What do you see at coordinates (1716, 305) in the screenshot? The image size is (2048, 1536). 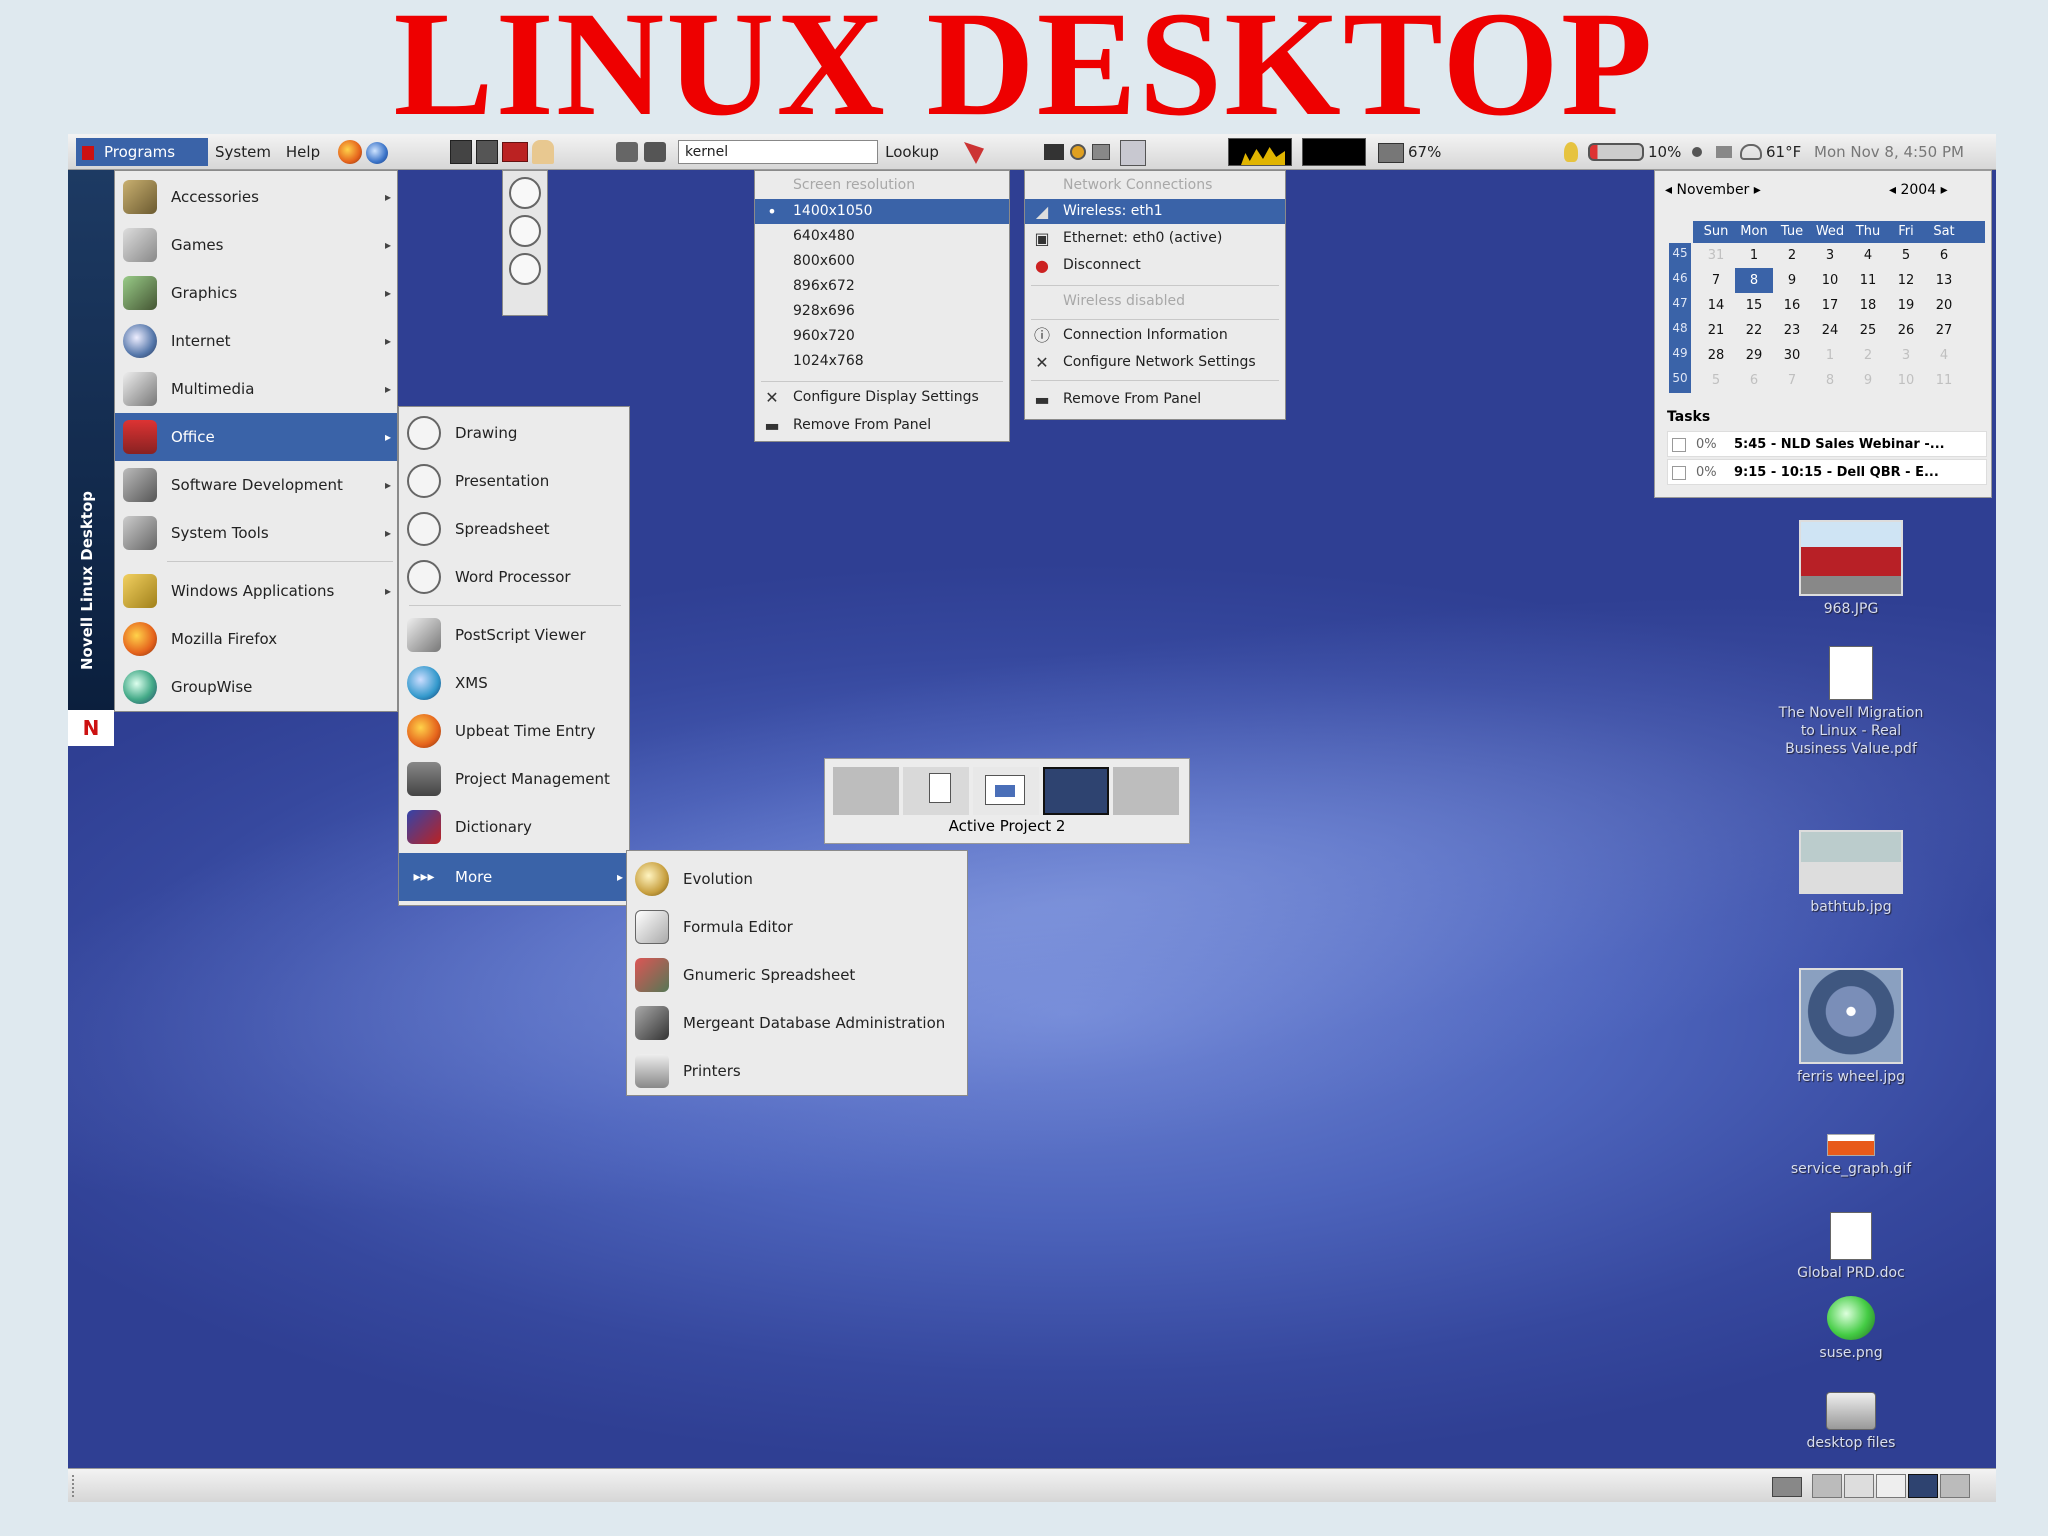 I see `calendar-day: 14` at bounding box center [1716, 305].